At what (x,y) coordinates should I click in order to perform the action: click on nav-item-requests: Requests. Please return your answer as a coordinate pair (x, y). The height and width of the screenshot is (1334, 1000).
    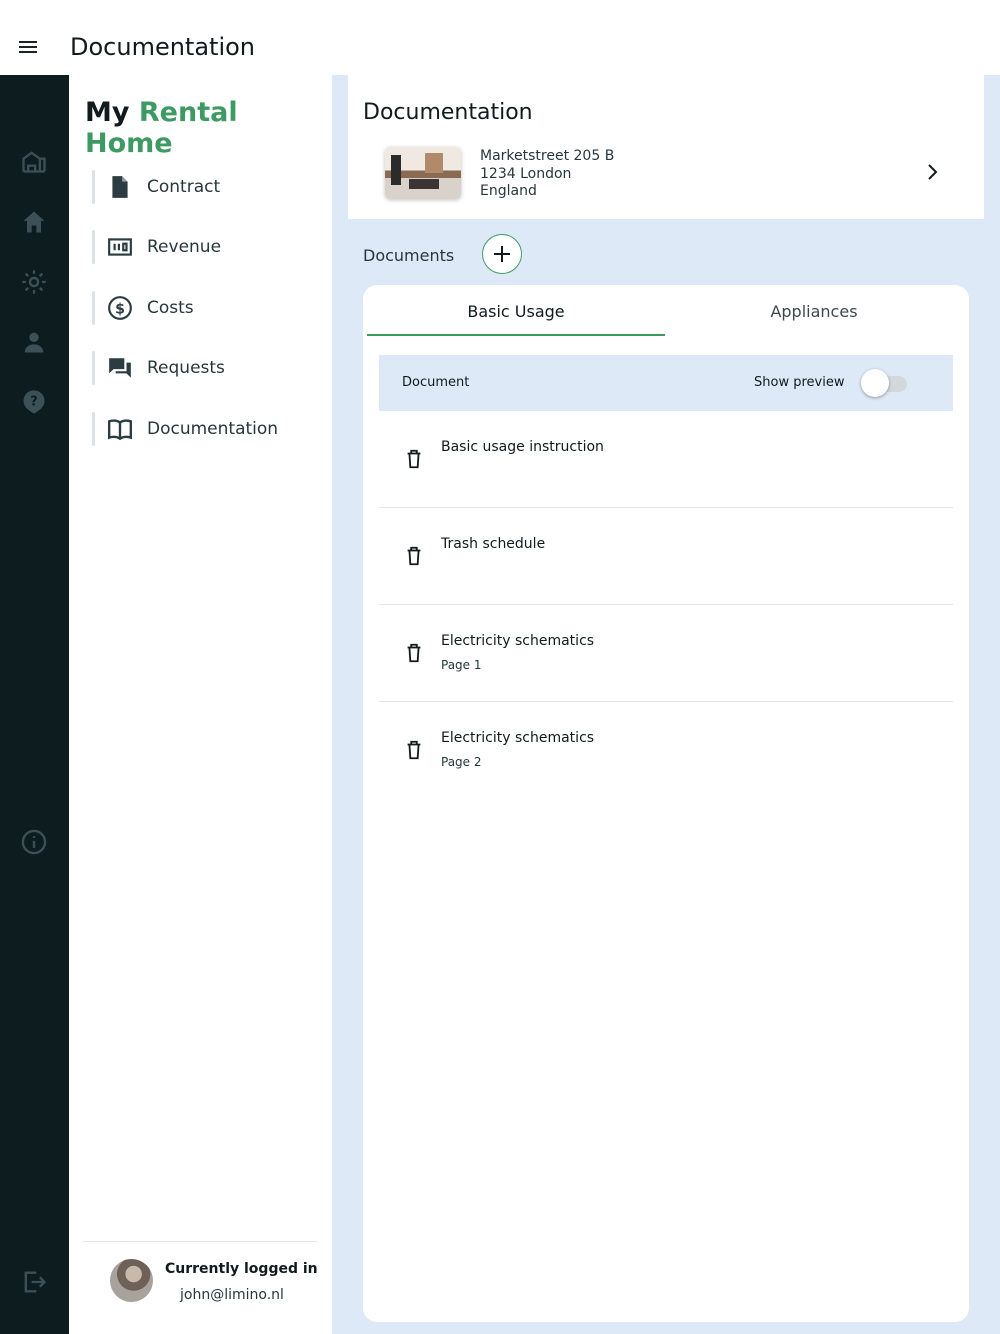
    Looking at the image, I should click on (202, 368).